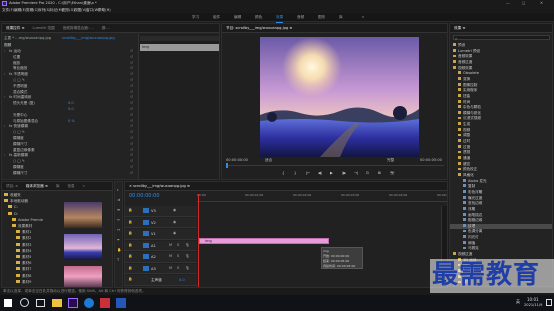 The height and width of the screenshot is (311, 554). Describe the element at coordinates (69, 74) in the screenshot. I see `effect-row: › fx 不透明度 ↺` at that location.